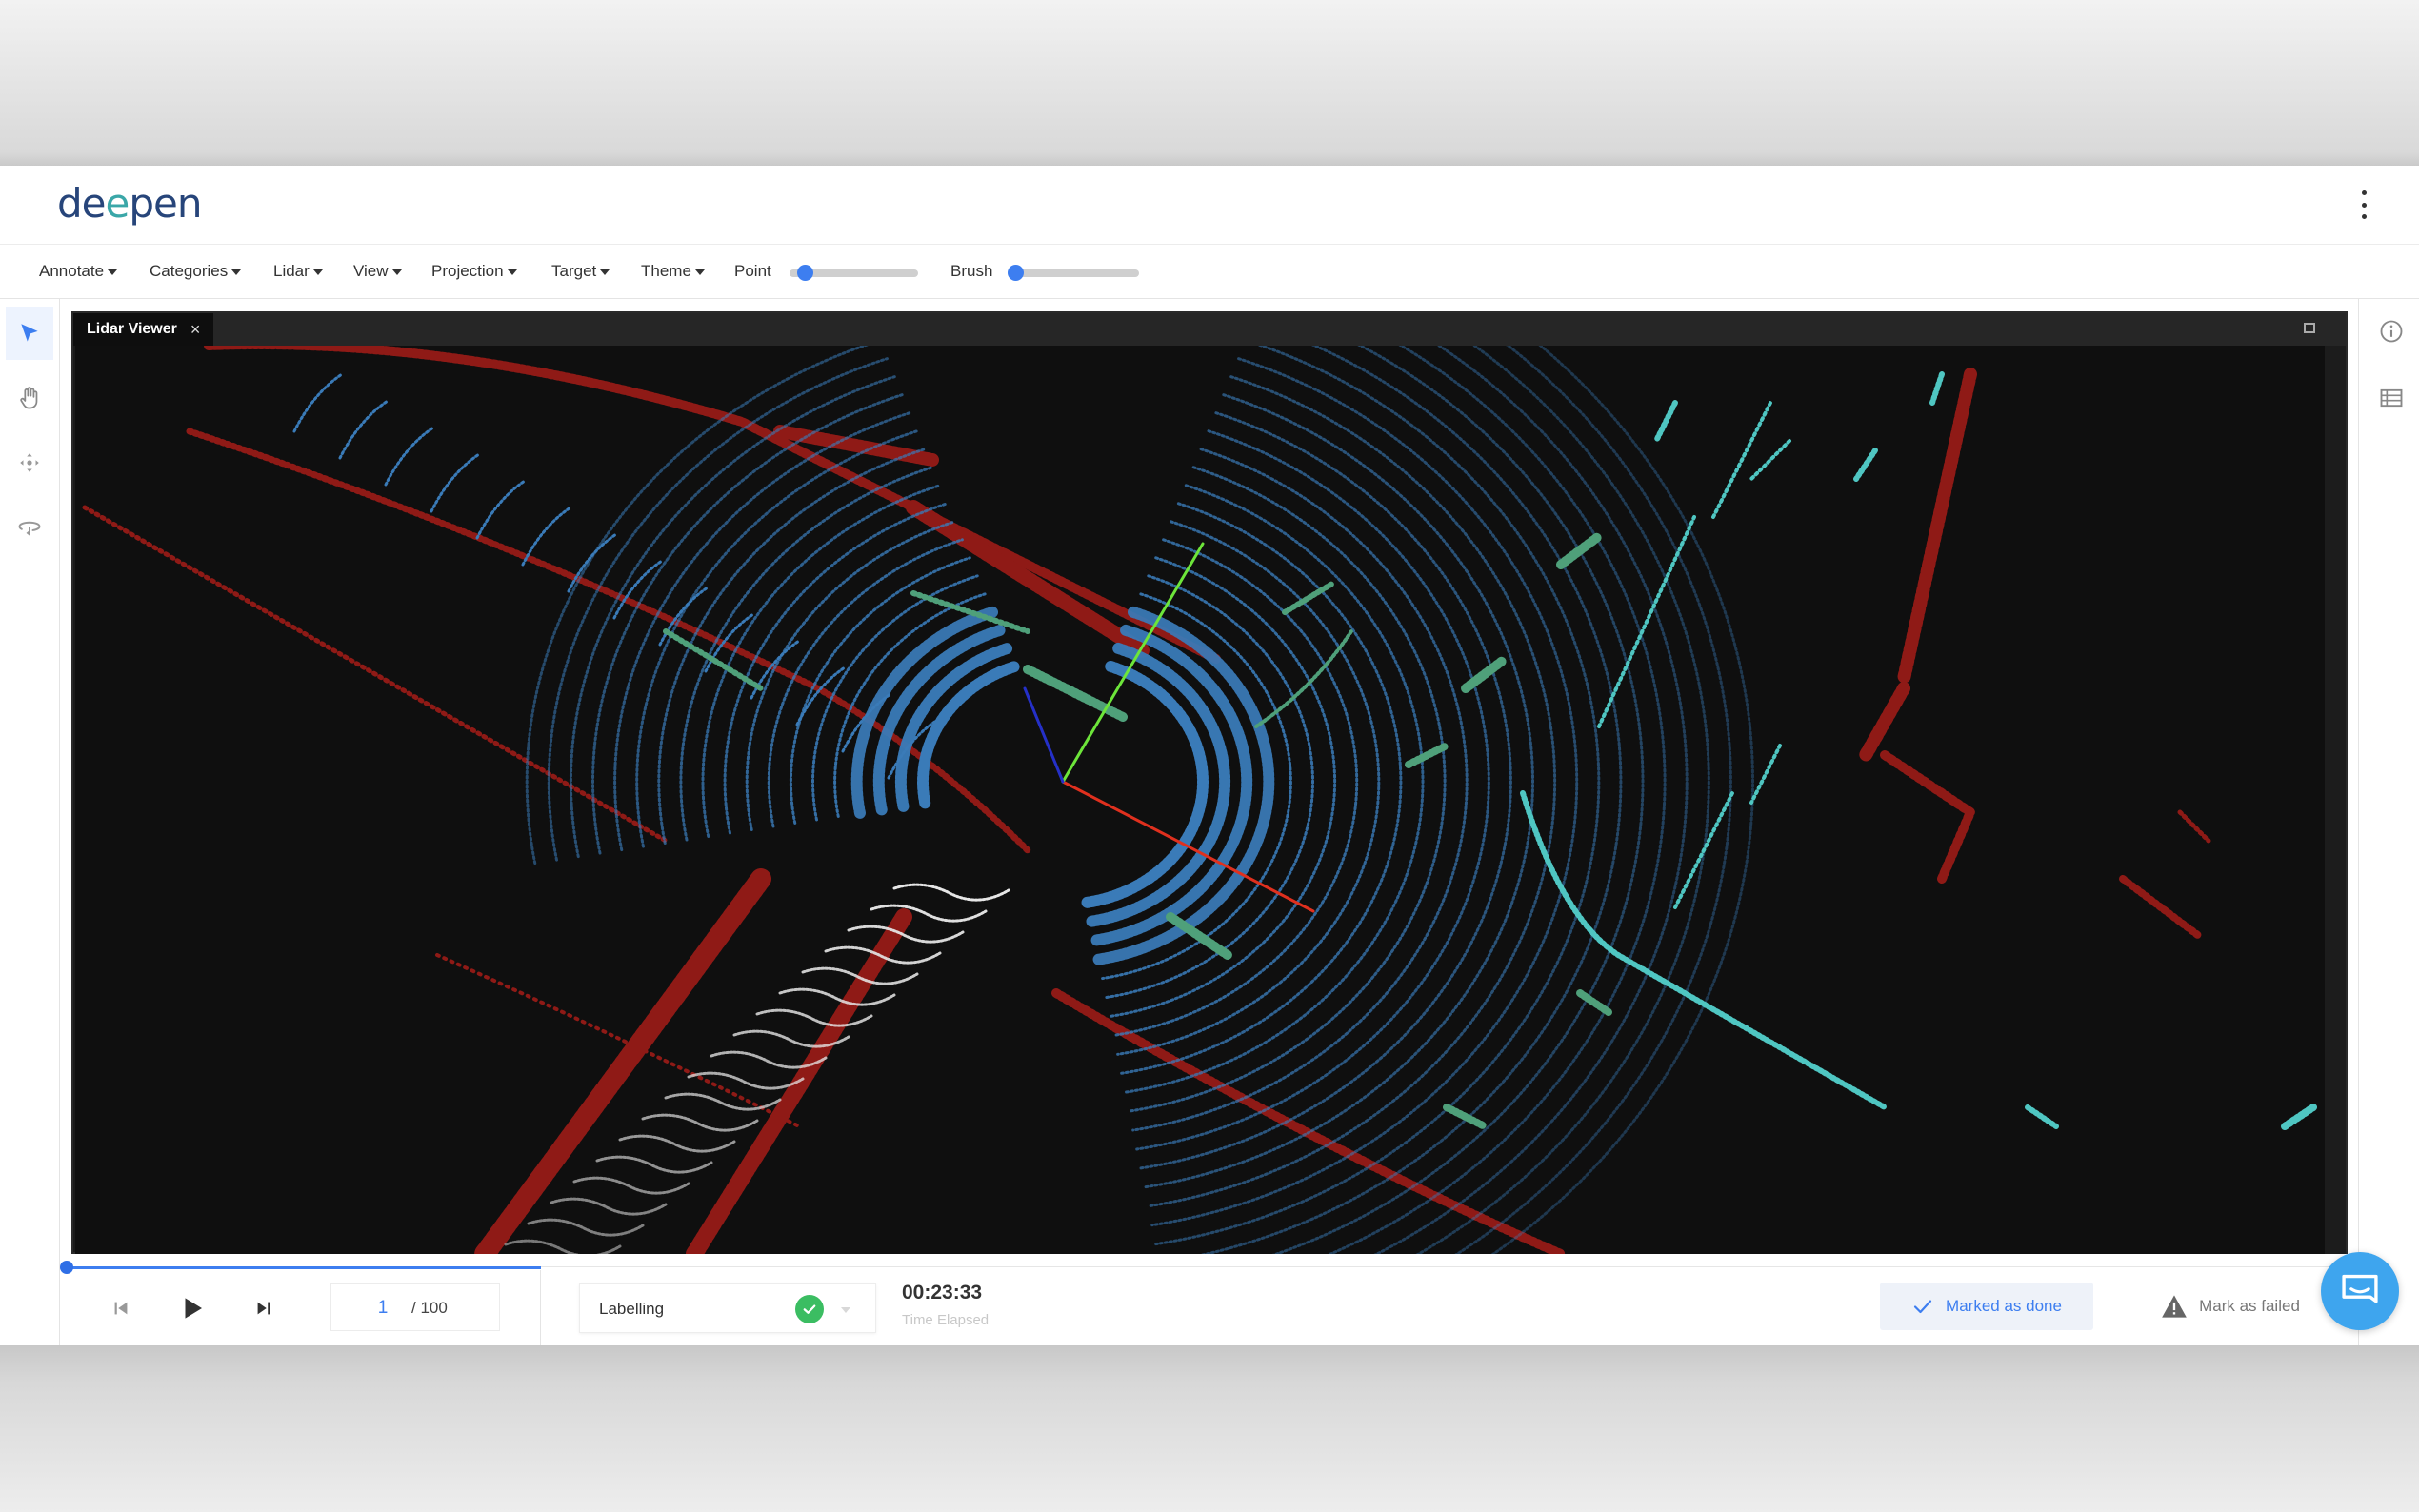 This screenshot has width=2419, height=1512. What do you see at coordinates (1449, 1266) in the screenshot?
I see `timeline-track` at bounding box center [1449, 1266].